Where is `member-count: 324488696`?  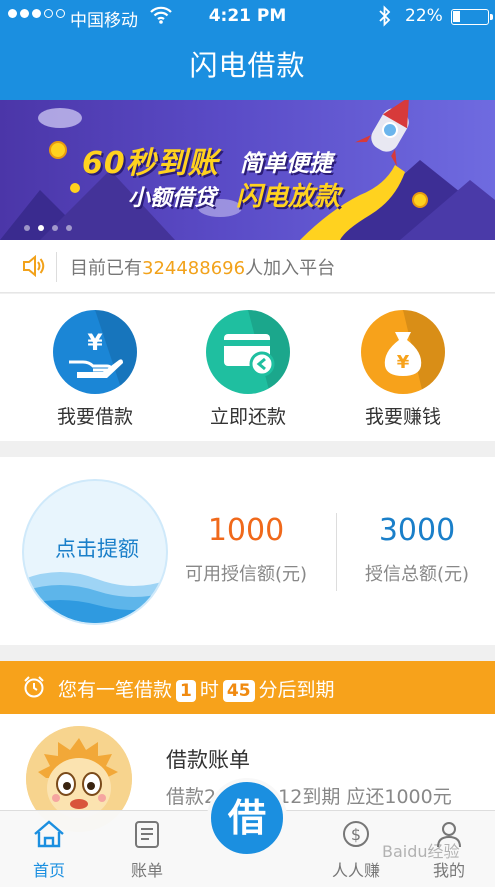 member-count: 324488696 is located at coordinates (194, 268).